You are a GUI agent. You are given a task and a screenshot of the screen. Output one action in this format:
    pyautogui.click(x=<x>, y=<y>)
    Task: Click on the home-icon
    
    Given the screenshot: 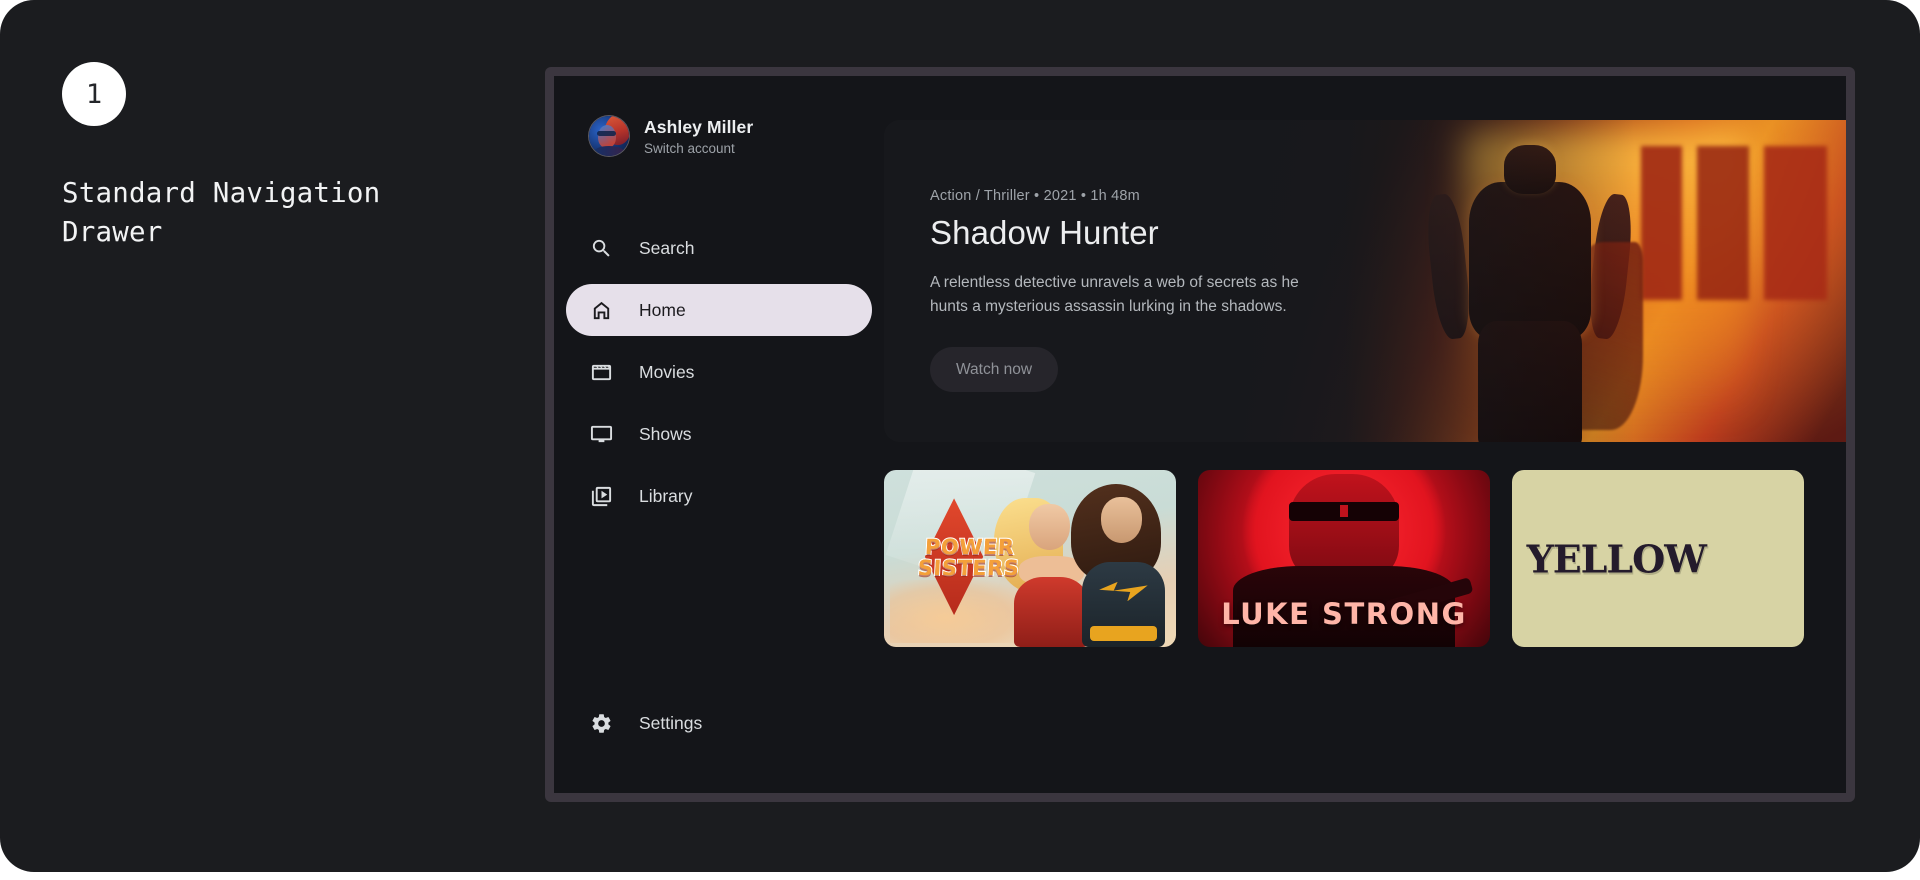 What is the action you would take?
    pyautogui.click(x=601, y=310)
    